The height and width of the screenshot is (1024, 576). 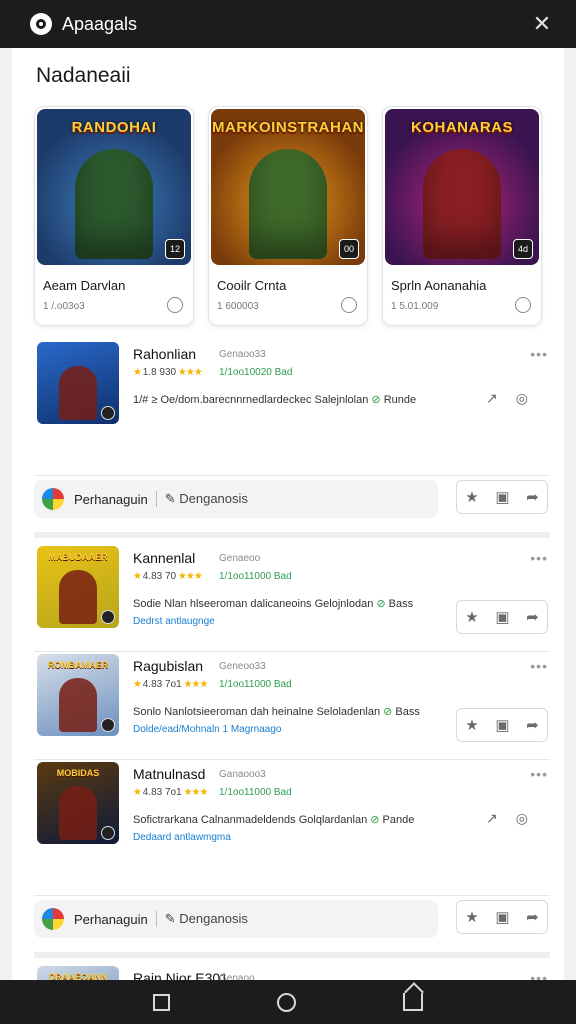 I want to click on game-genre: Runde, so click(x=400, y=400).